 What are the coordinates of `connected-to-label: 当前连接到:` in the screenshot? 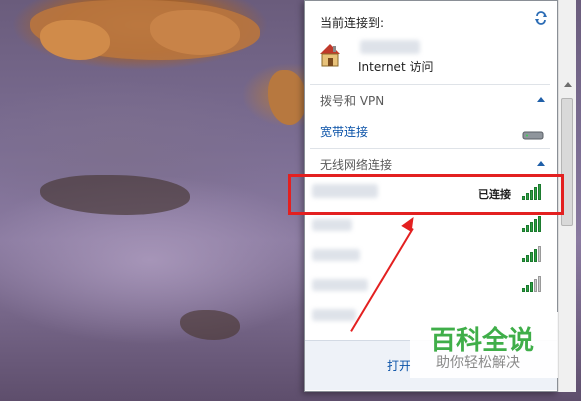 It's located at (352, 23).